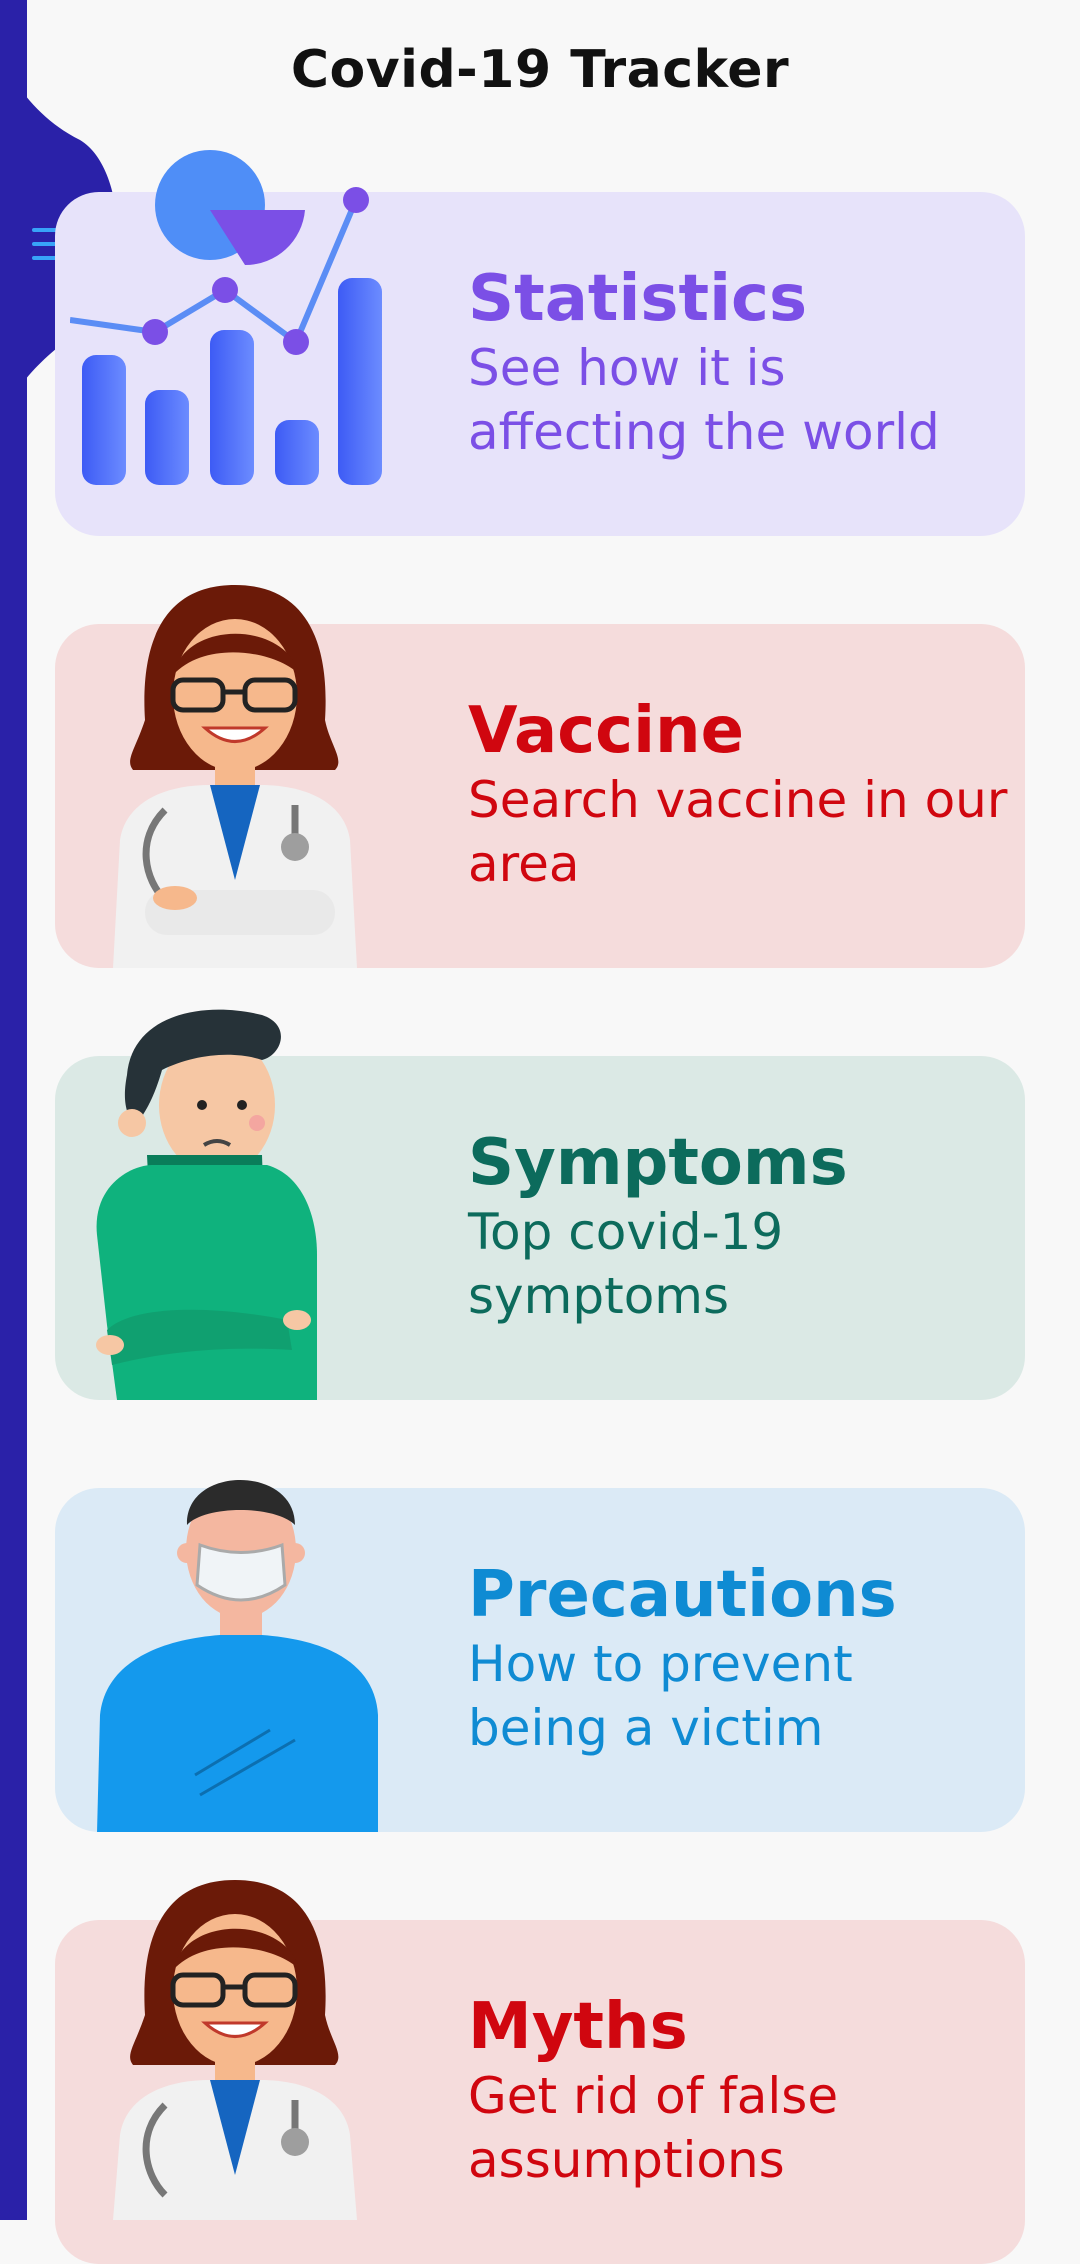 The image size is (1080, 2264). Describe the element at coordinates (682, 1595) in the screenshot. I see `card-title: Precautions` at that location.